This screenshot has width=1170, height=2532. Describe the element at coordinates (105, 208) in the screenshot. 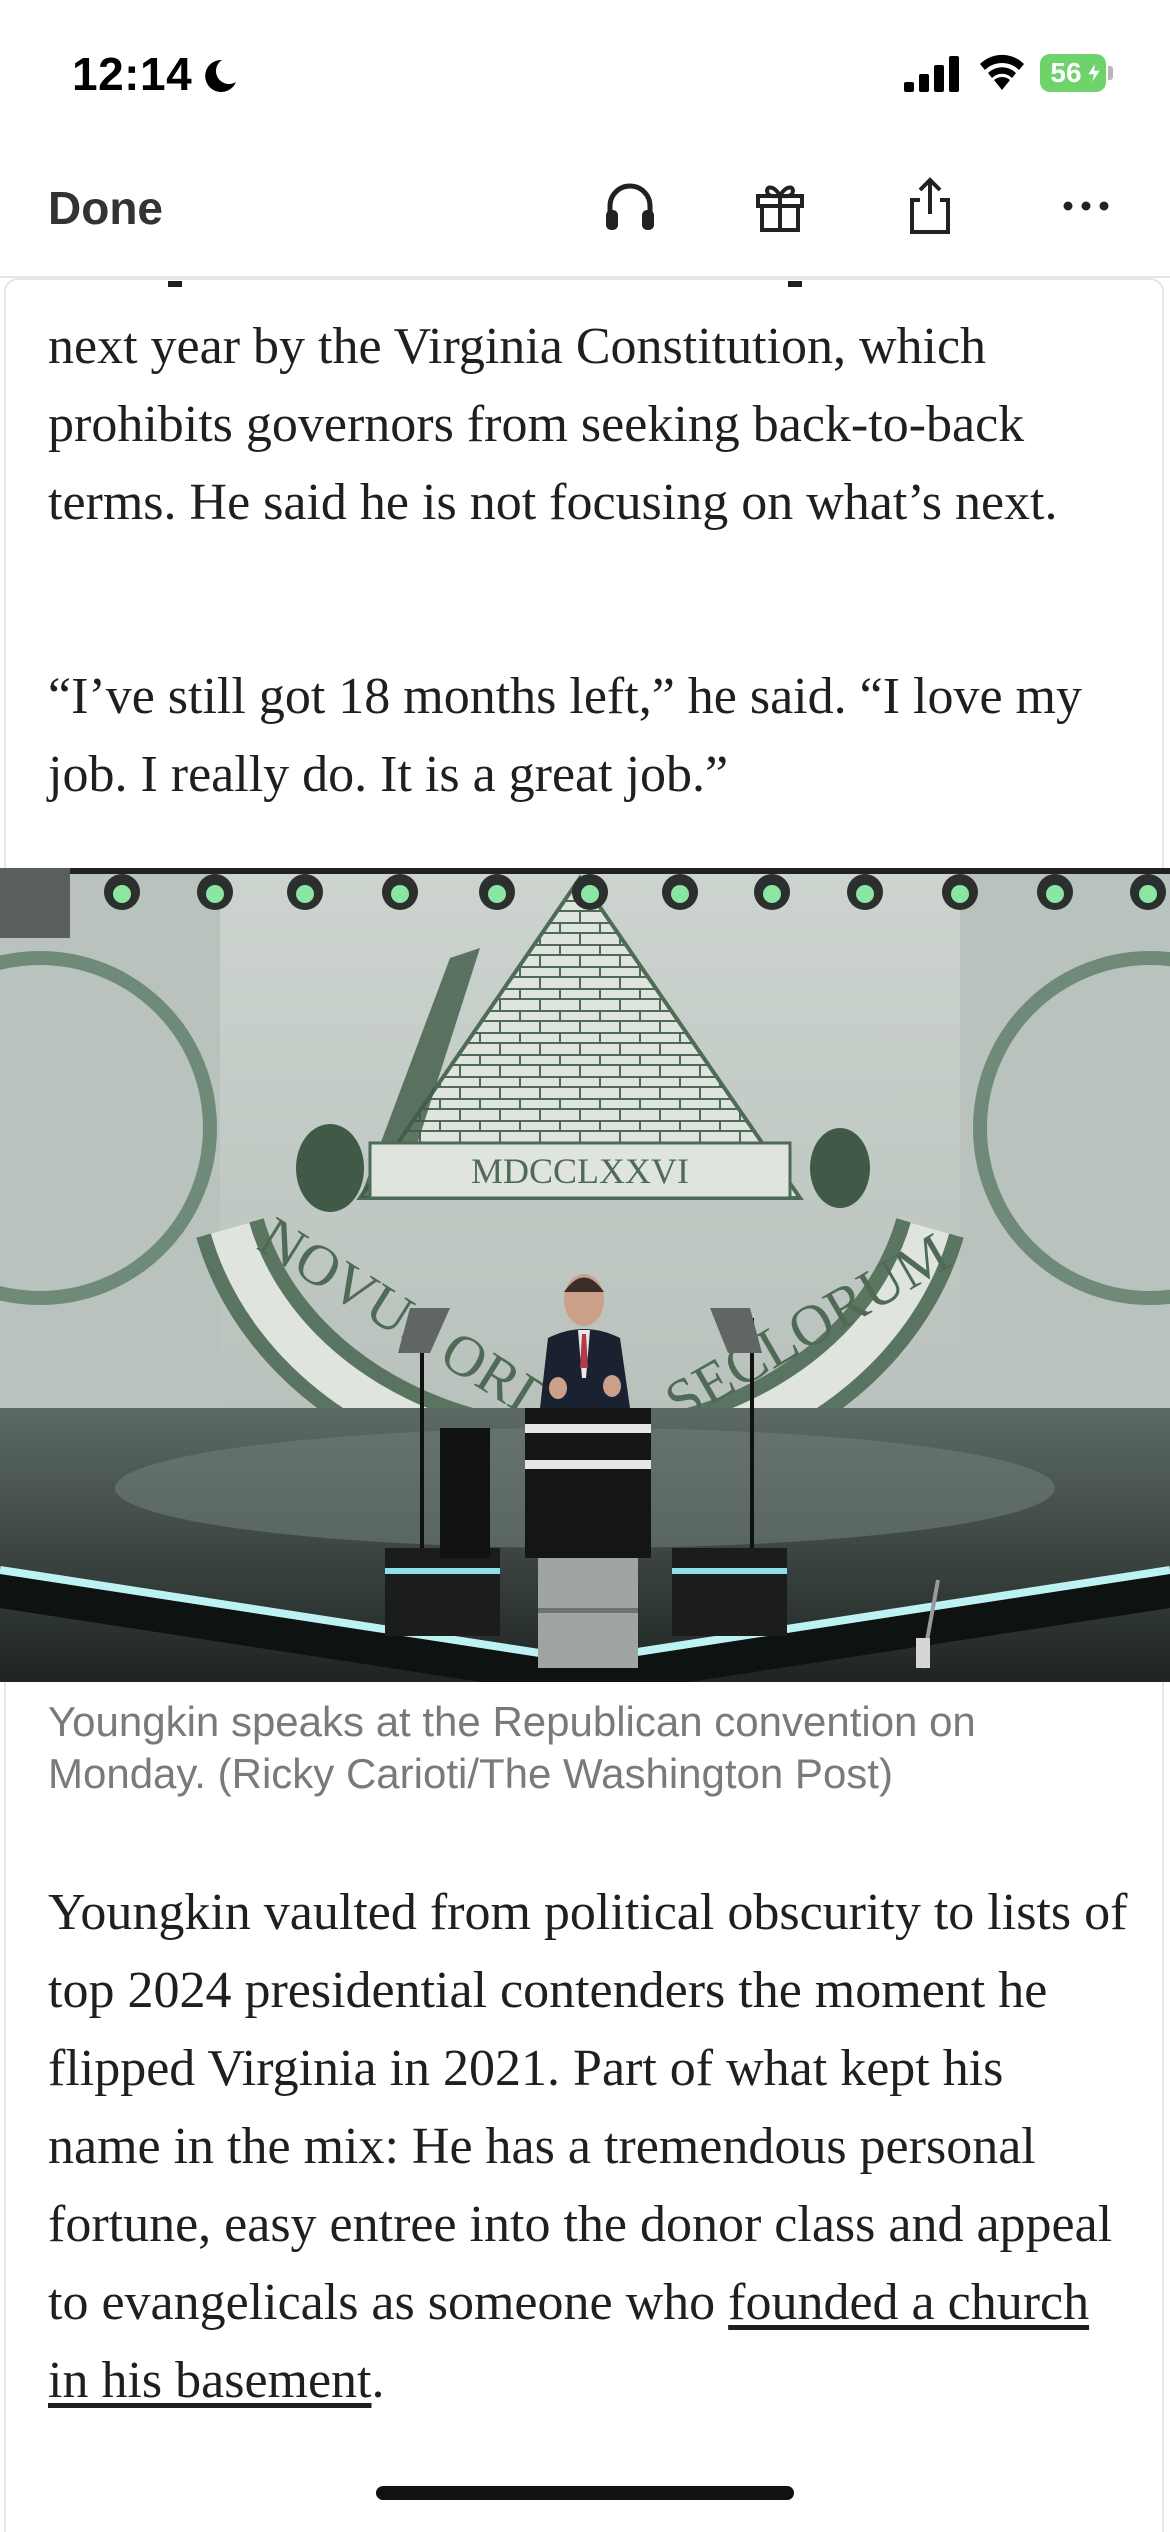

I see `done-button: Done` at that location.